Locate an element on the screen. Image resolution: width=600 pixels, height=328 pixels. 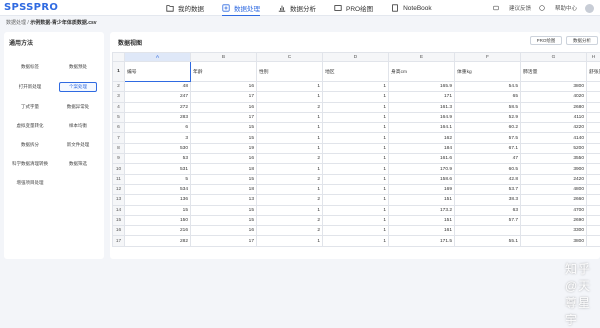
method-item: 新文件处理 is located at coordinates (78, 145).